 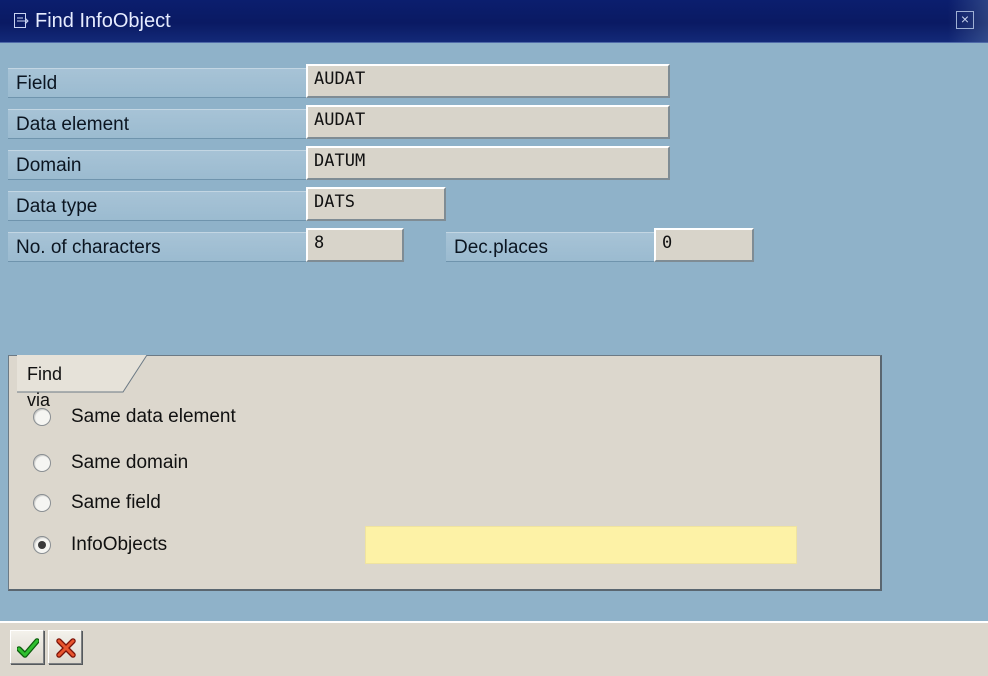 What do you see at coordinates (704, 245) in the screenshot?
I see `dec-places-value: 0` at bounding box center [704, 245].